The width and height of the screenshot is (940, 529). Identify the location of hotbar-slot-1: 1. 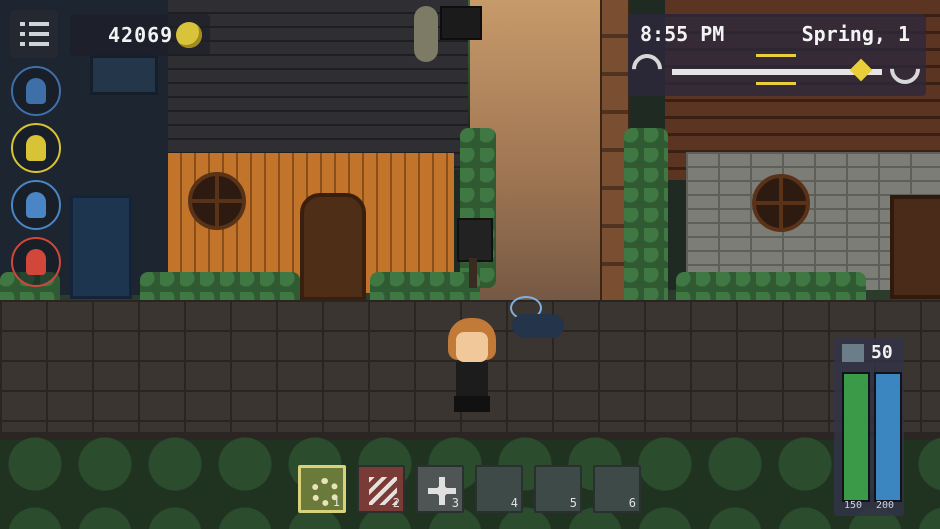
(322, 489).